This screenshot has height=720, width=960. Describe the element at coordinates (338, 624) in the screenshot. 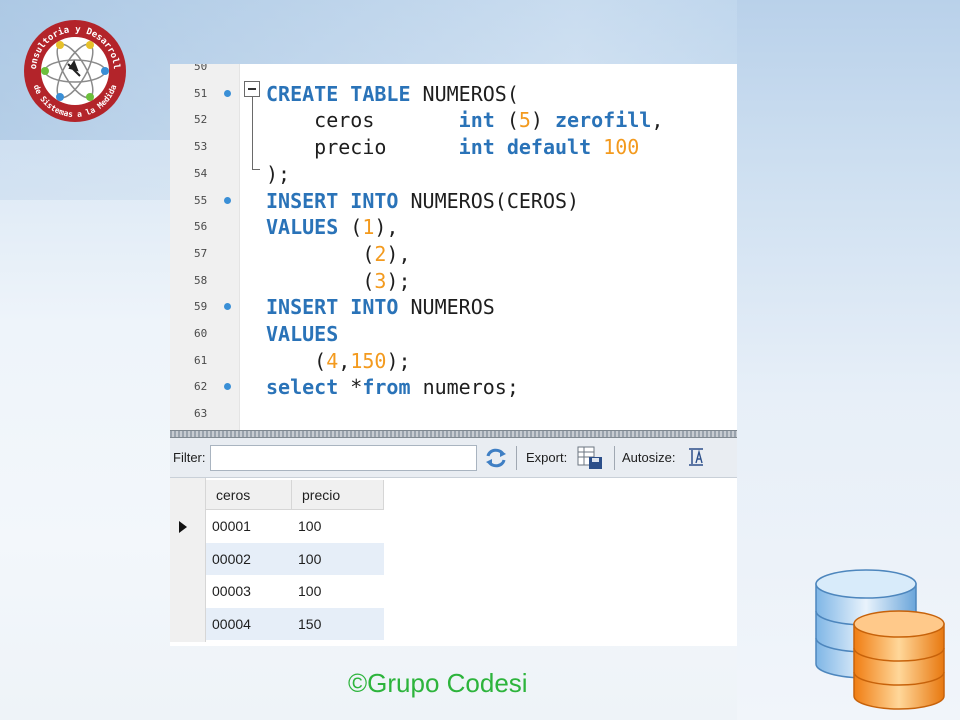

I see `table-cell-precio: 150` at that location.